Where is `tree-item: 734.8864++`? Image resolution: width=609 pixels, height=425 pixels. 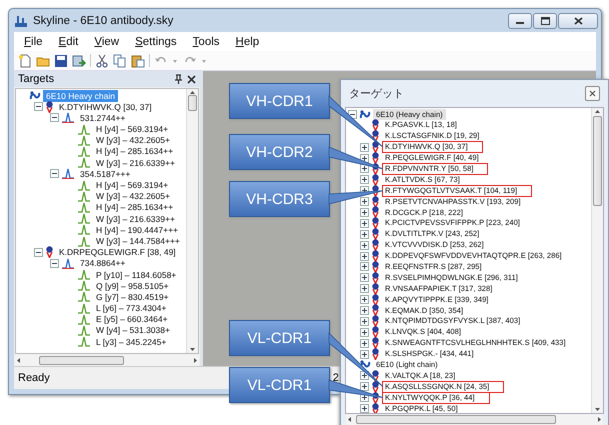
tree-item: 734.8864++ is located at coordinates (102, 263).